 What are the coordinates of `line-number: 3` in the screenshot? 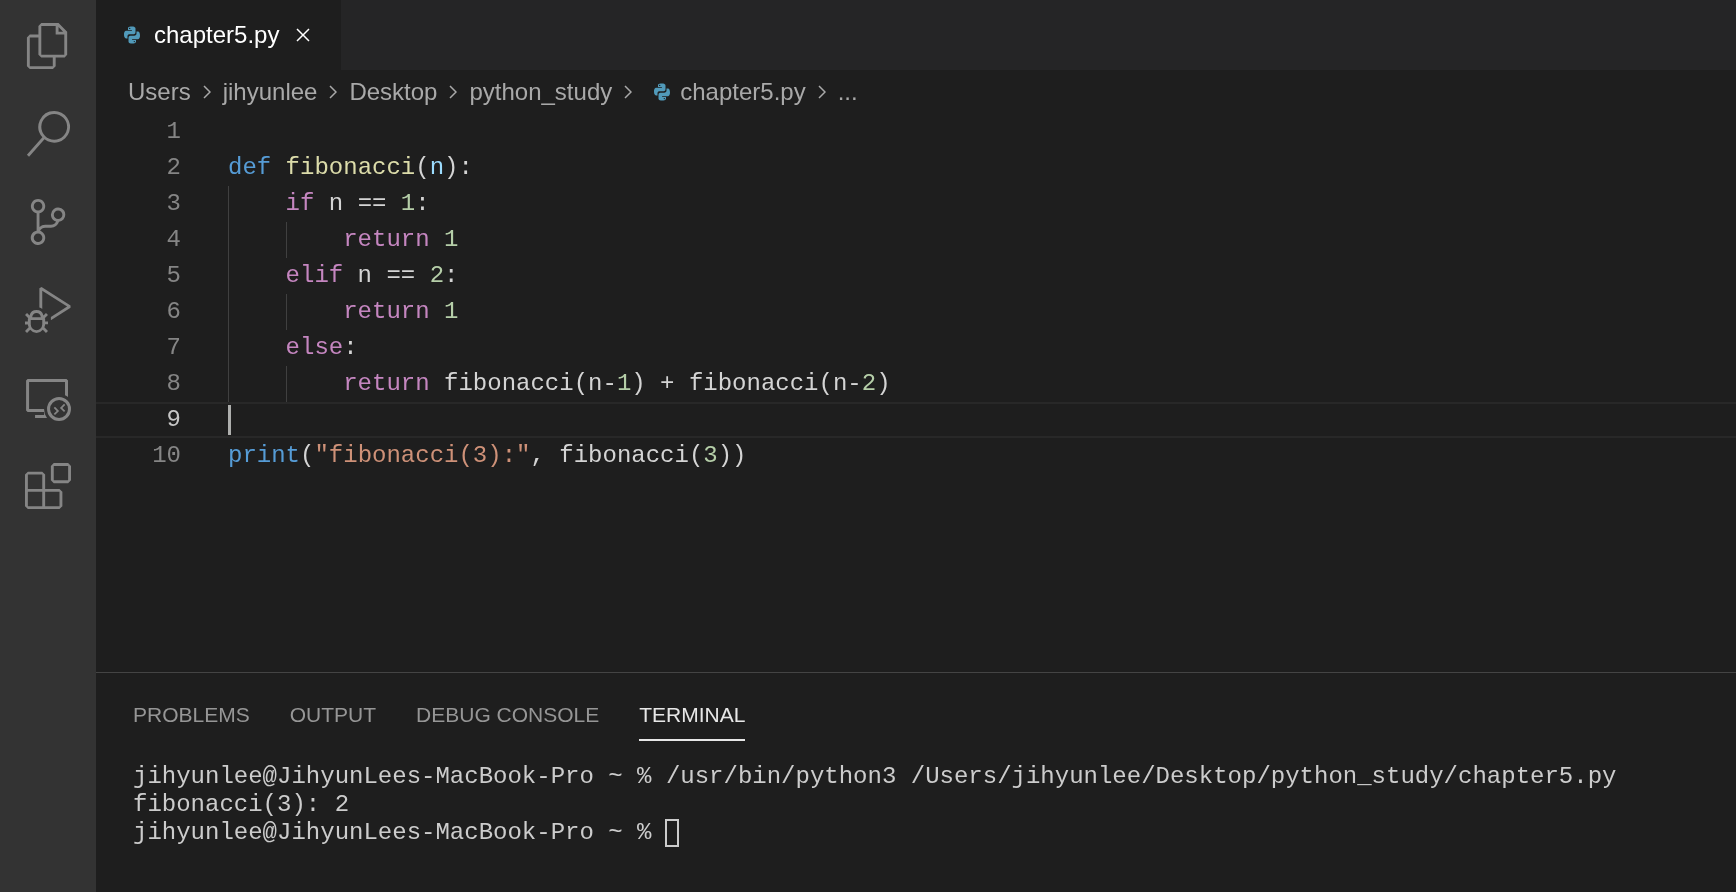 It's located at (173, 204).